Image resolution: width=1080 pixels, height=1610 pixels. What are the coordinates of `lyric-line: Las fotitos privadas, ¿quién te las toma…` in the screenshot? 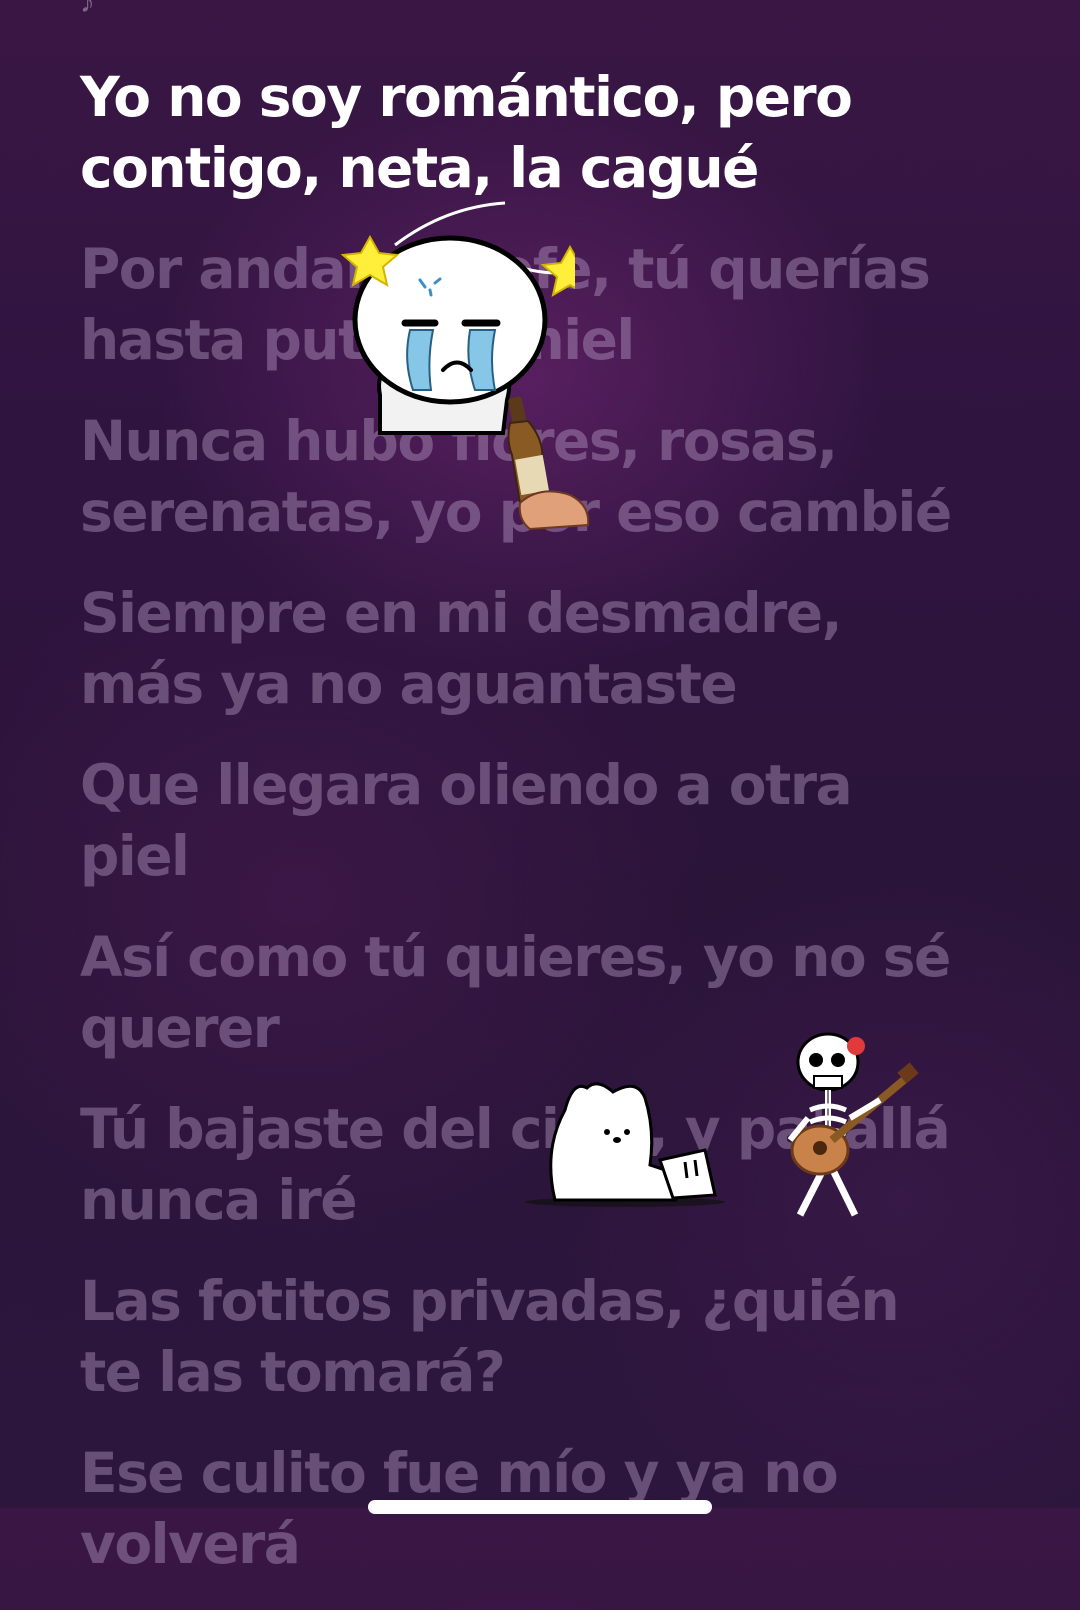 It's located at (520, 1337).